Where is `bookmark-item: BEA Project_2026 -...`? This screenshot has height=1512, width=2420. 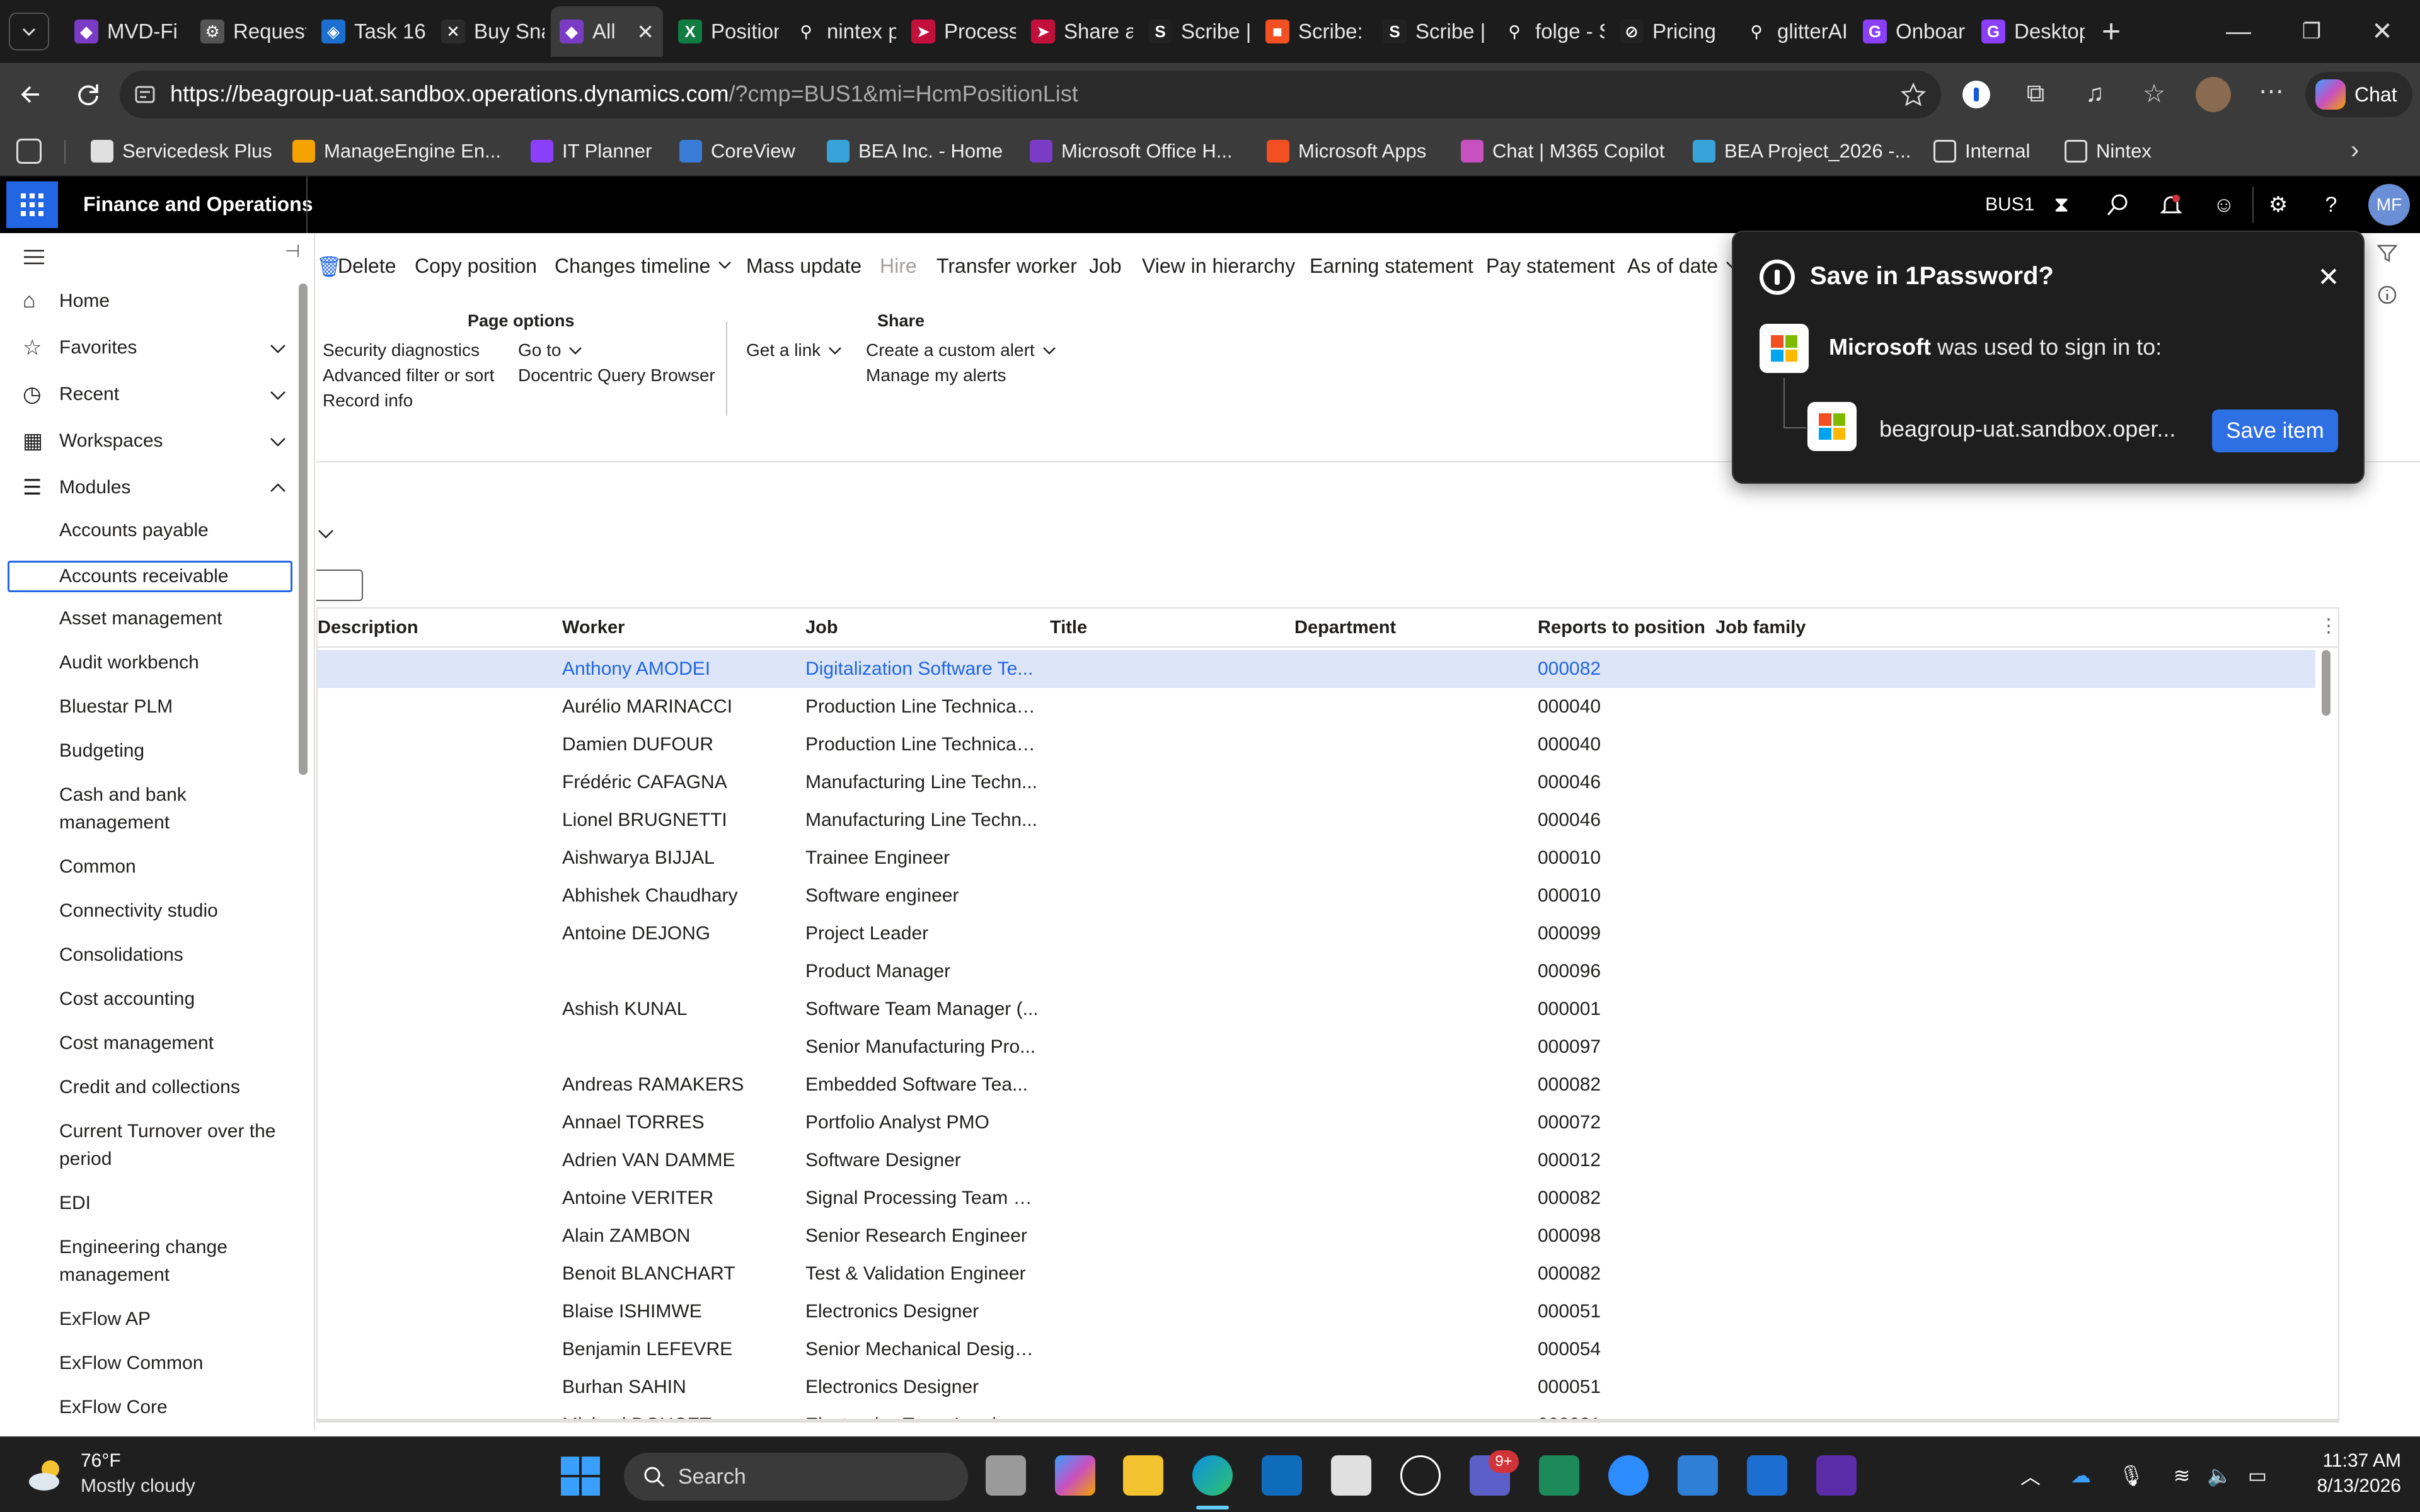 bookmark-item: BEA Project_2026 -... is located at coordinates (1802, 151).